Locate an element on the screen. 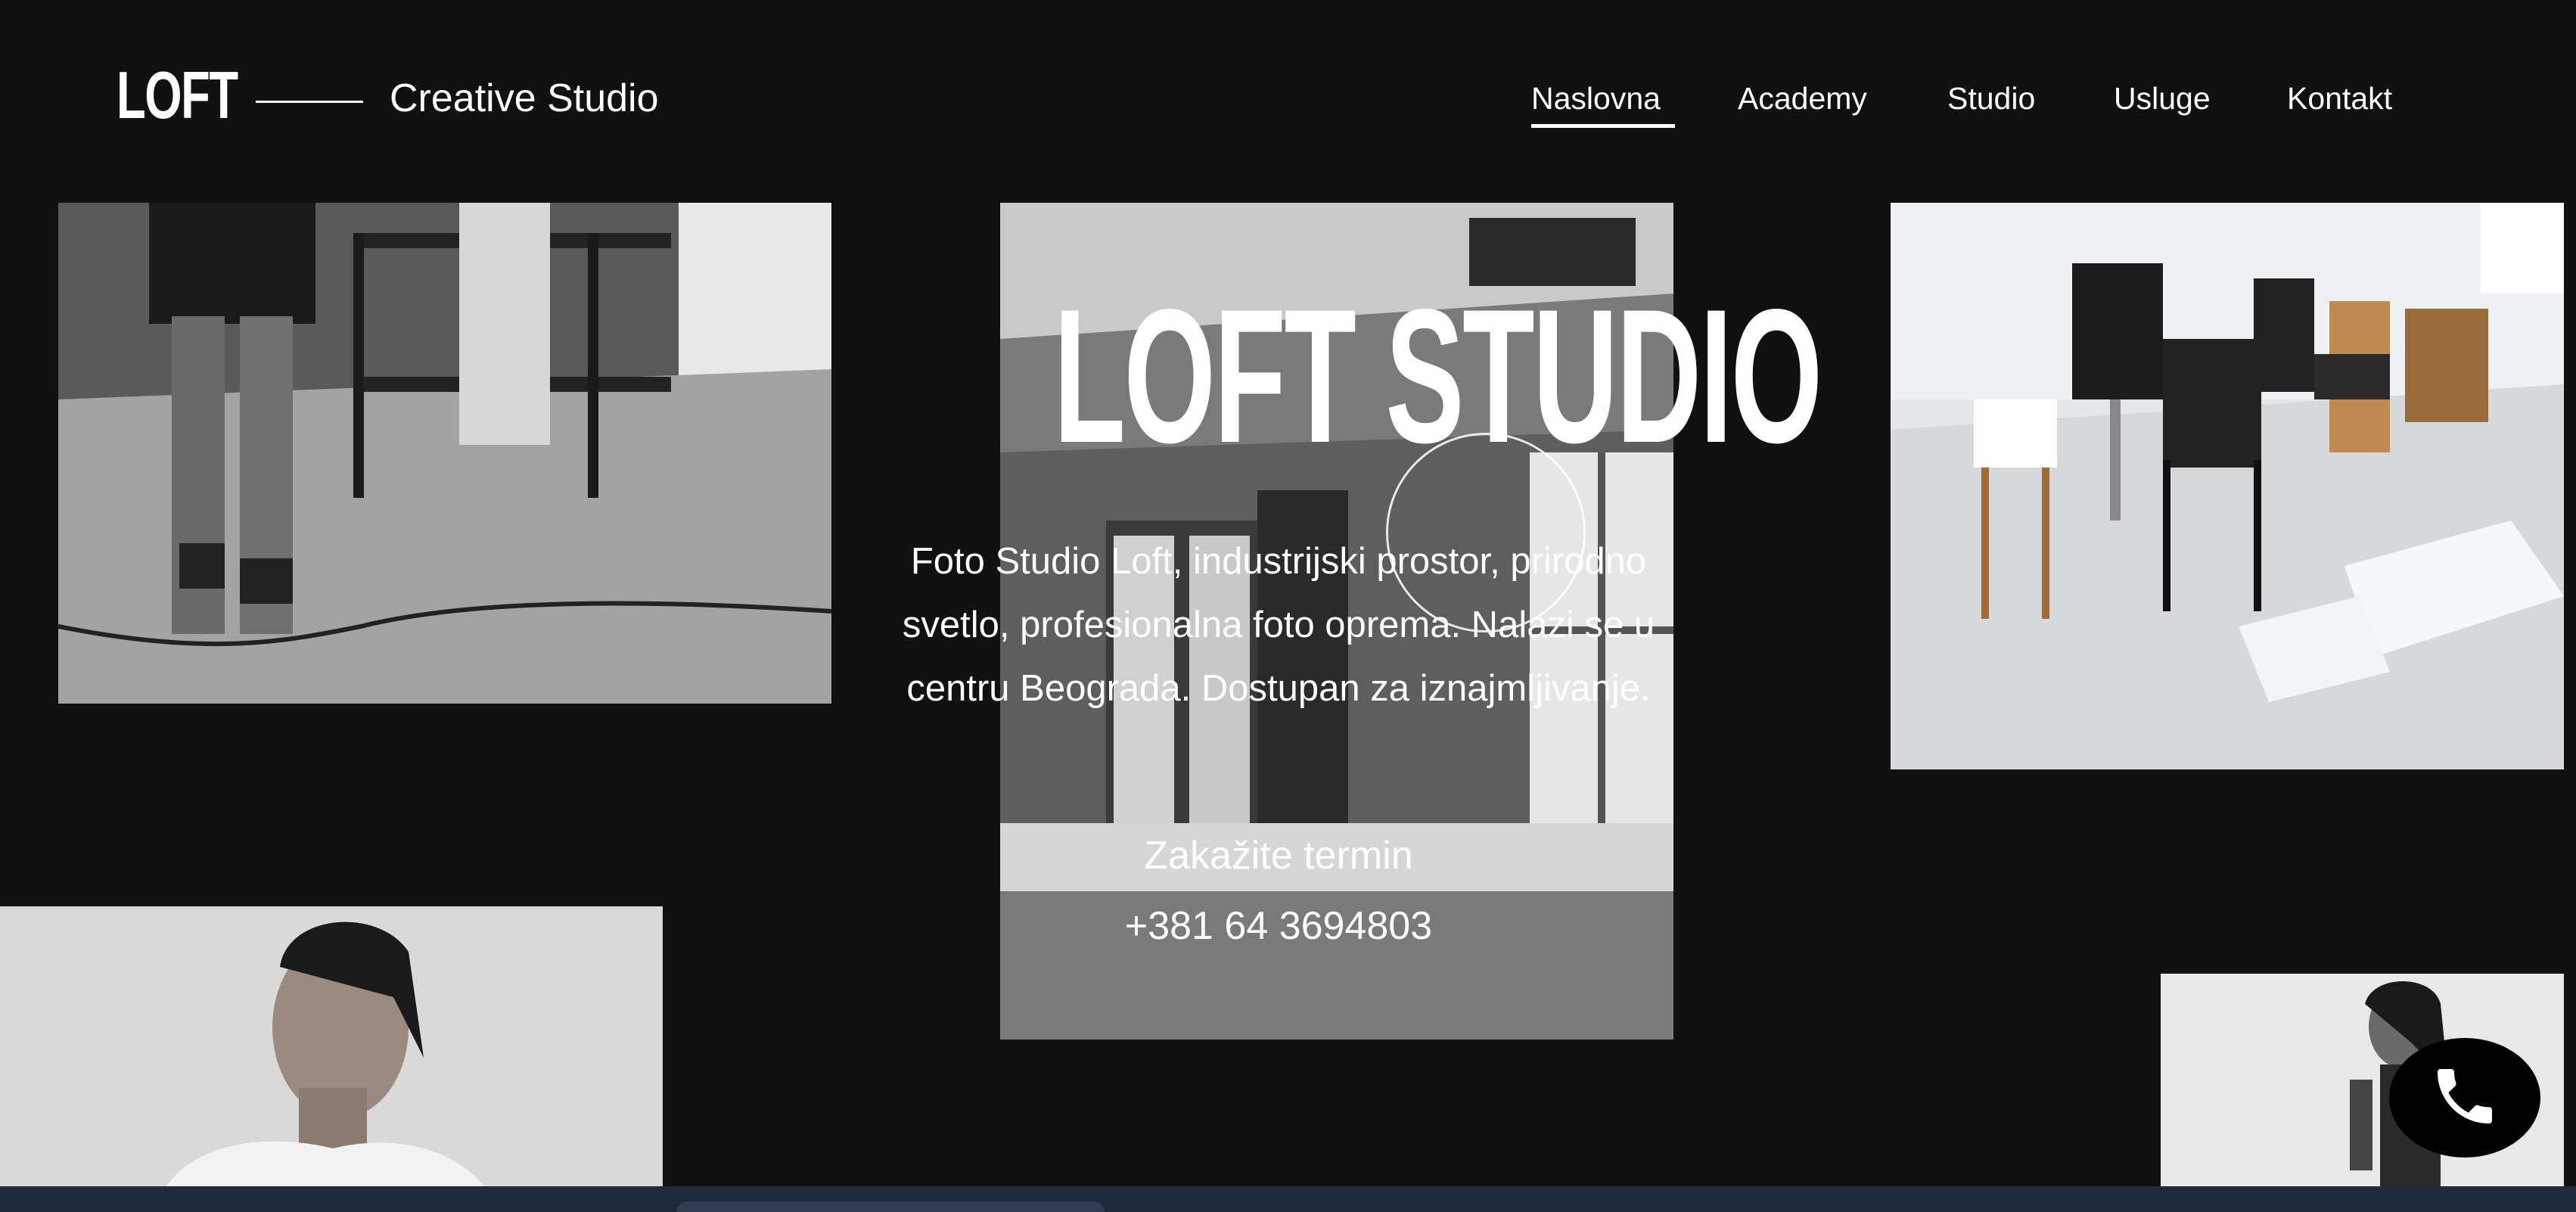  nav-item-kontakt: Kontakt is located at coordinates (2339, 98).